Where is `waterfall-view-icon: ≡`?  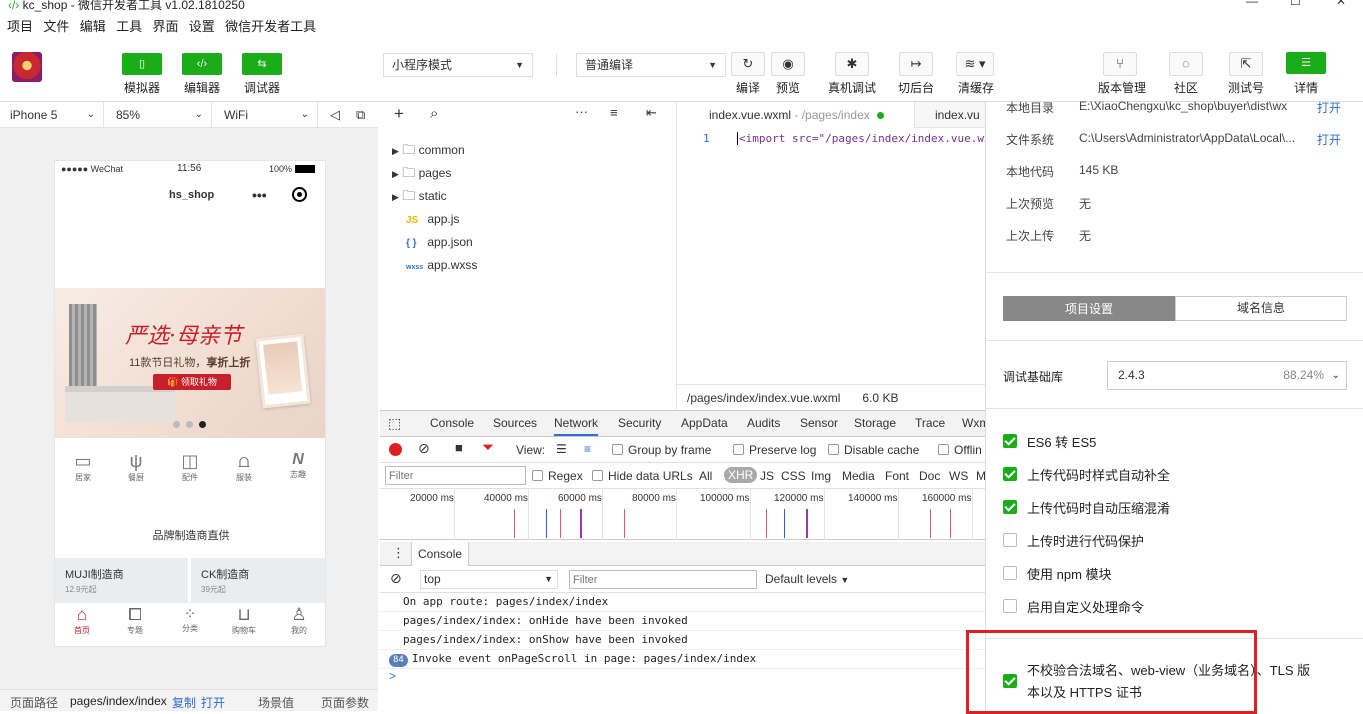 waterfall-view-icon: ≡ is located at coordinates (587, 449).